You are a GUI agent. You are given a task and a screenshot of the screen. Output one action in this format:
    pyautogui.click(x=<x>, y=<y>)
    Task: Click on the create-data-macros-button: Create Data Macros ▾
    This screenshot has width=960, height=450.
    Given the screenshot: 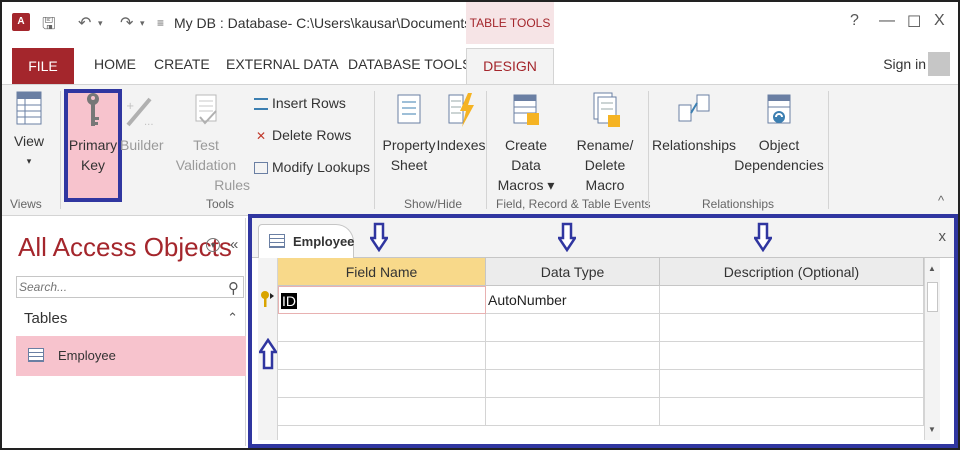 What is the action you would take?
    pyautogui.click(x=526, y=143)
    